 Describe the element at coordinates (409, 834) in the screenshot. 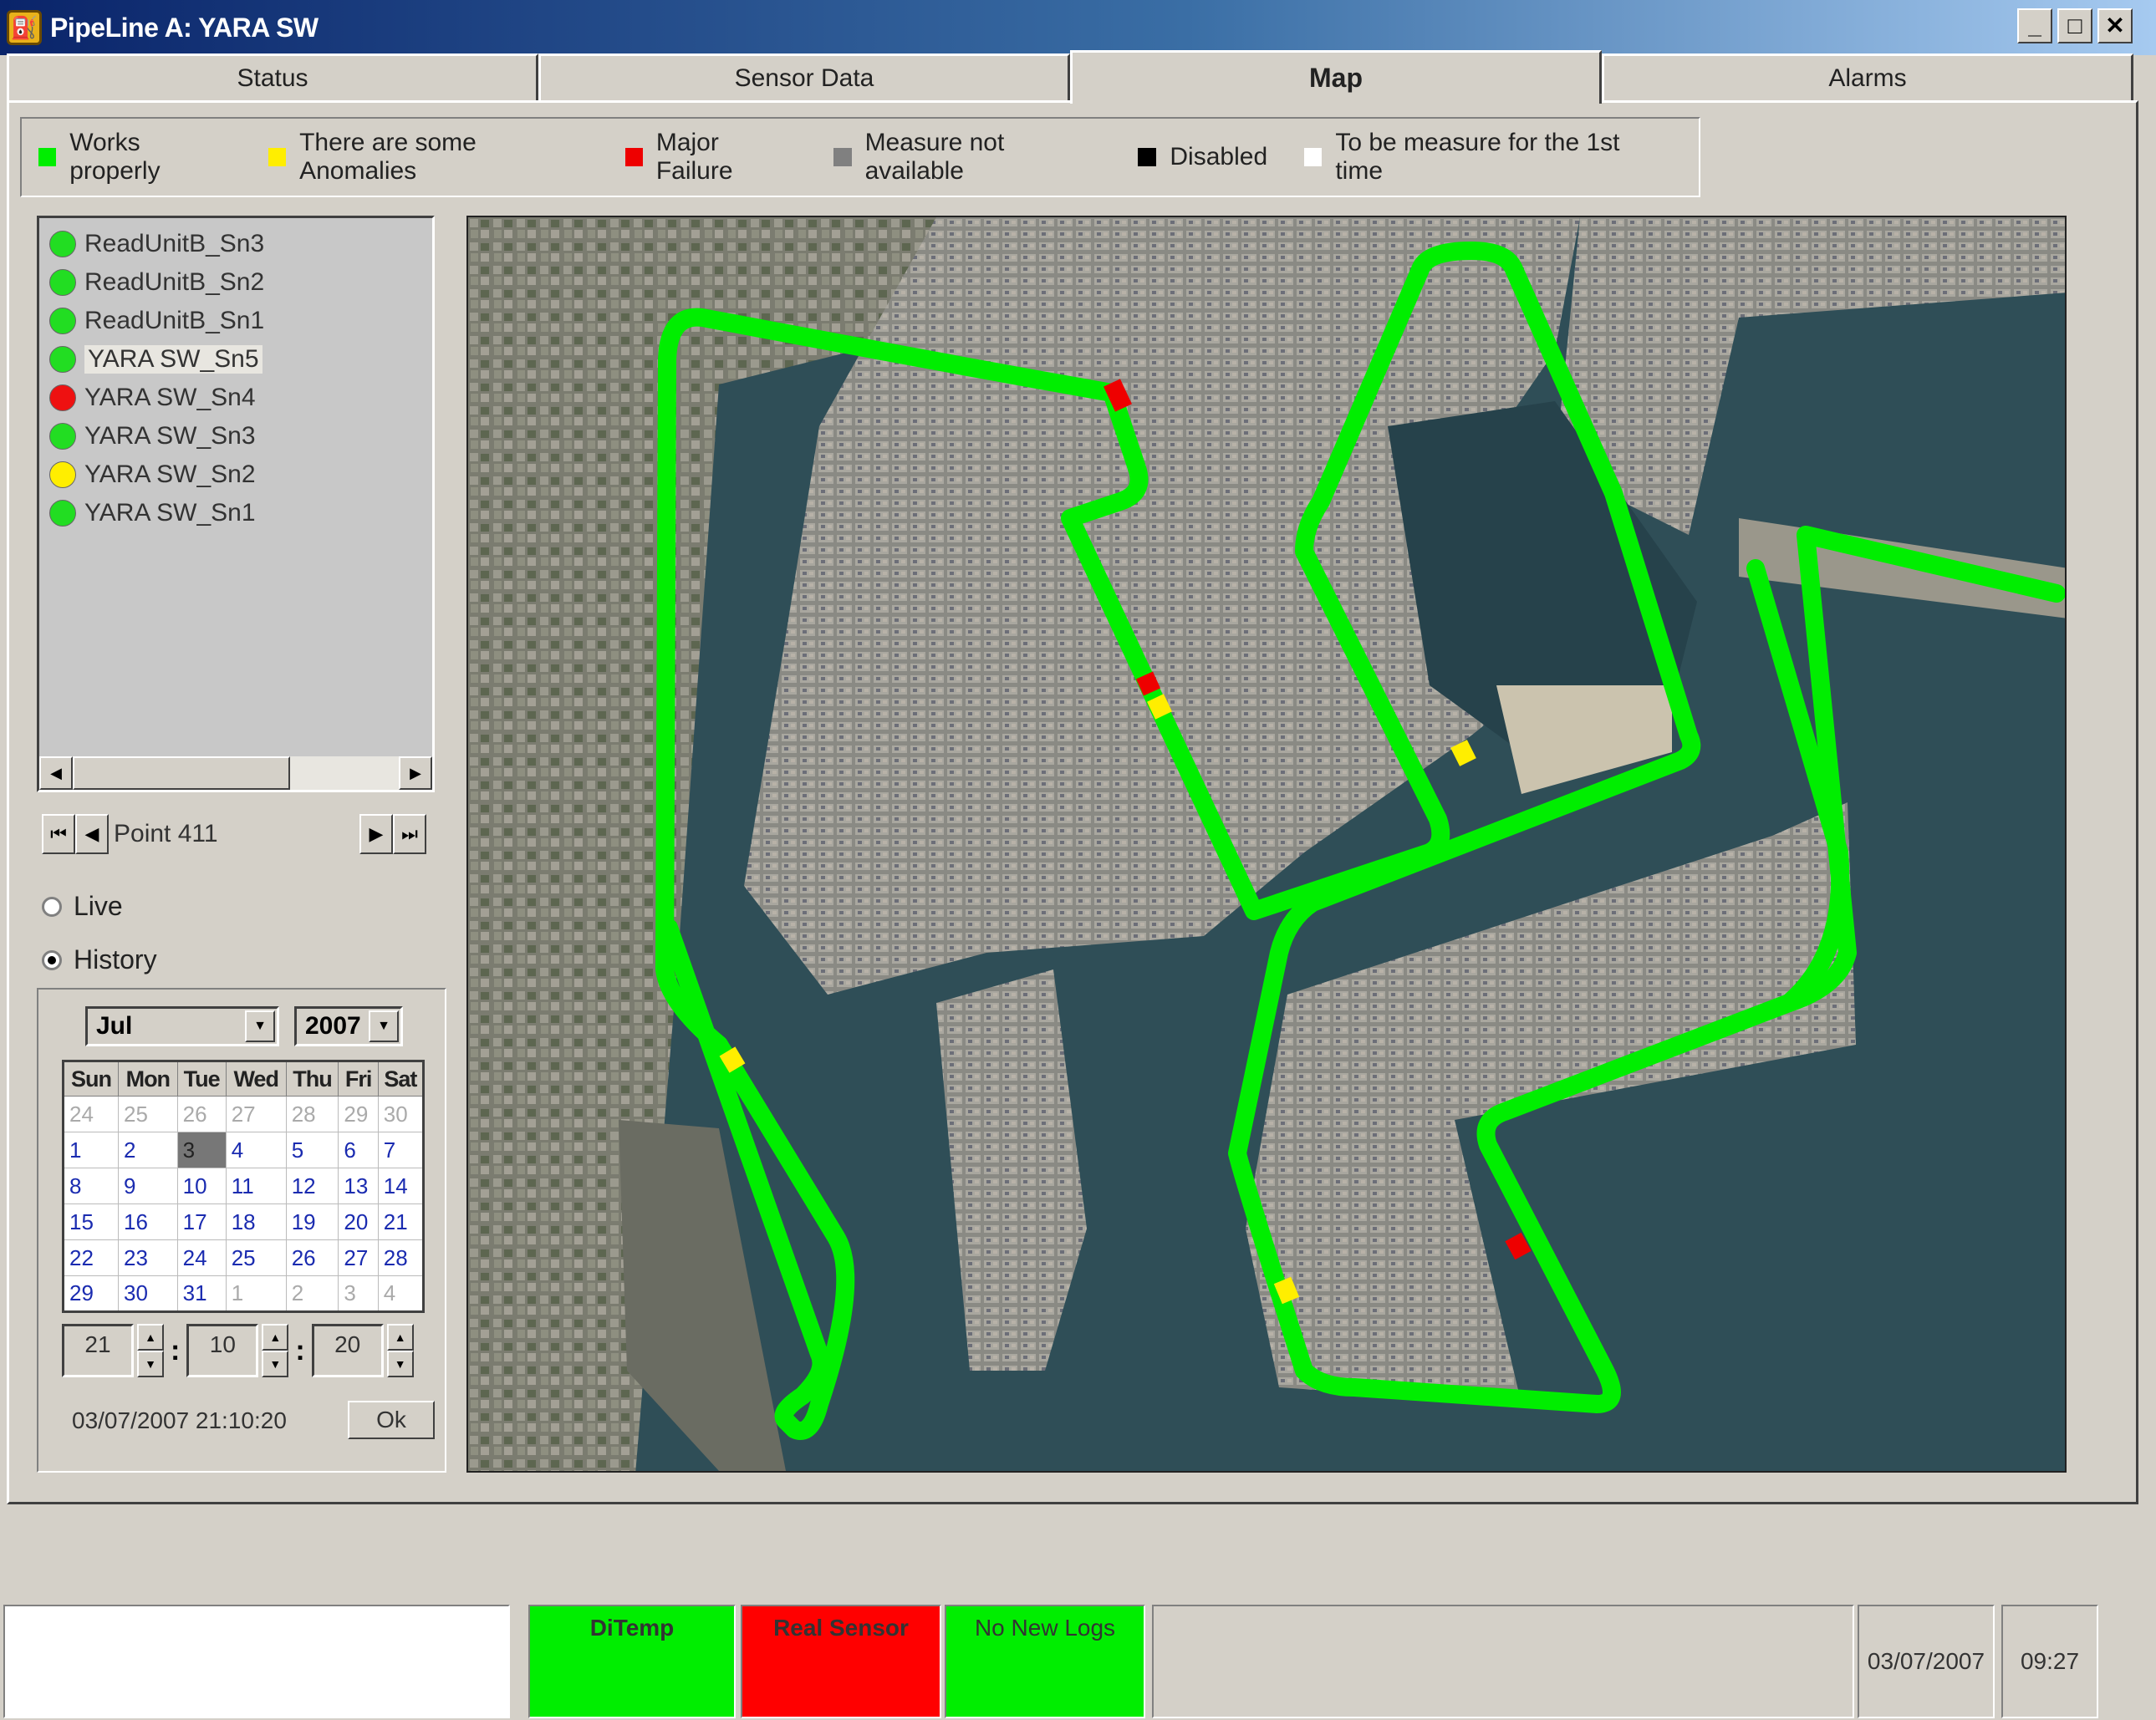

I see `last-point-icon: ⏭` at that location.